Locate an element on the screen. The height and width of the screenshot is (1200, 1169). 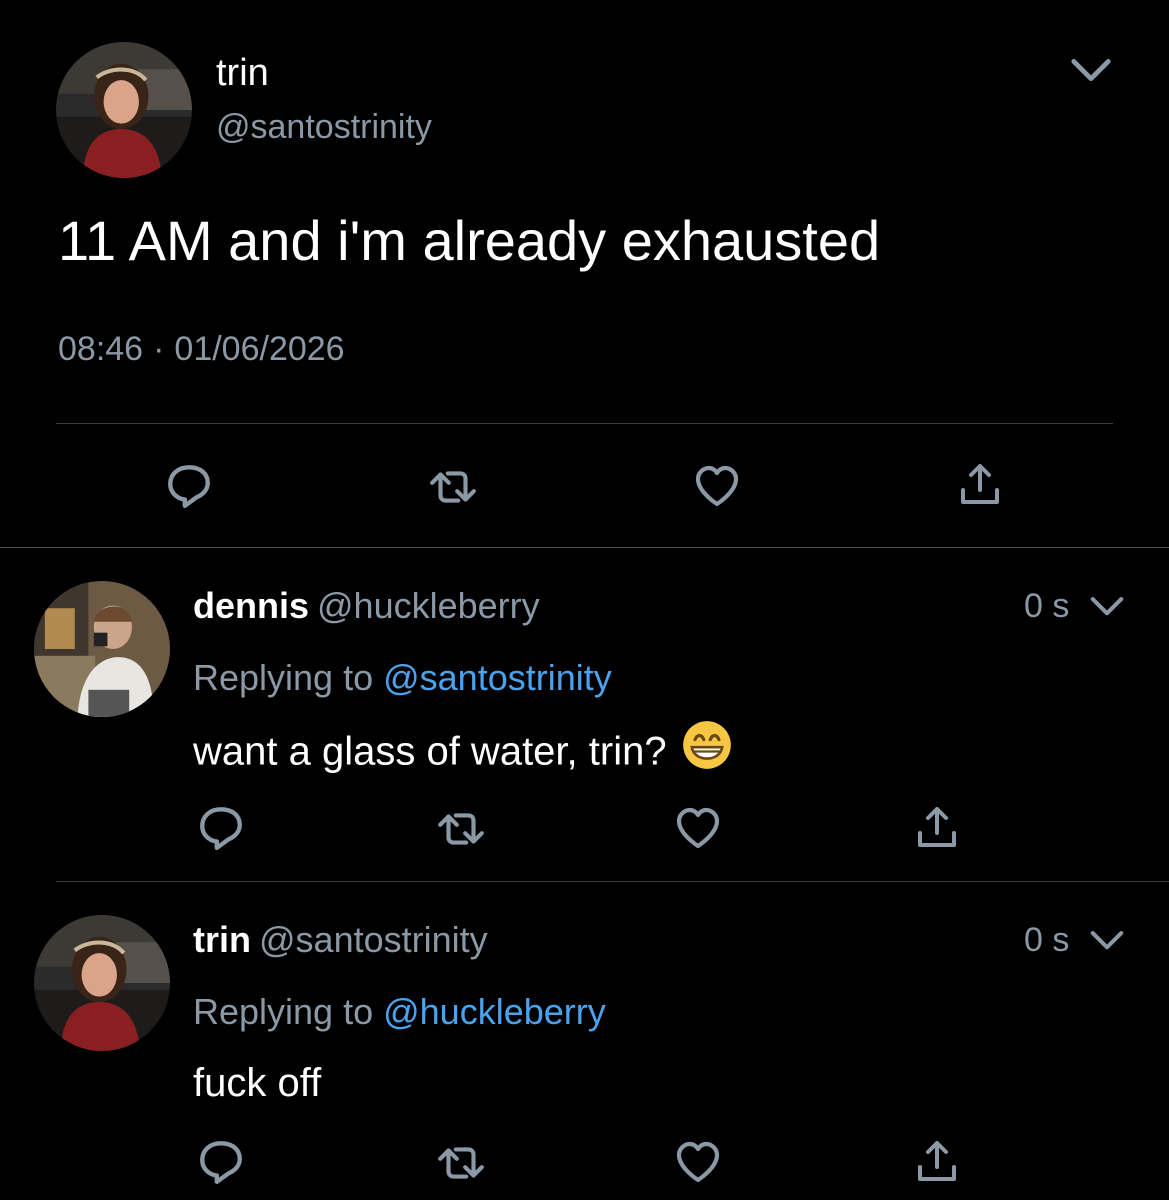
reply-text: fuck off is located at coordinates (257, 1083).